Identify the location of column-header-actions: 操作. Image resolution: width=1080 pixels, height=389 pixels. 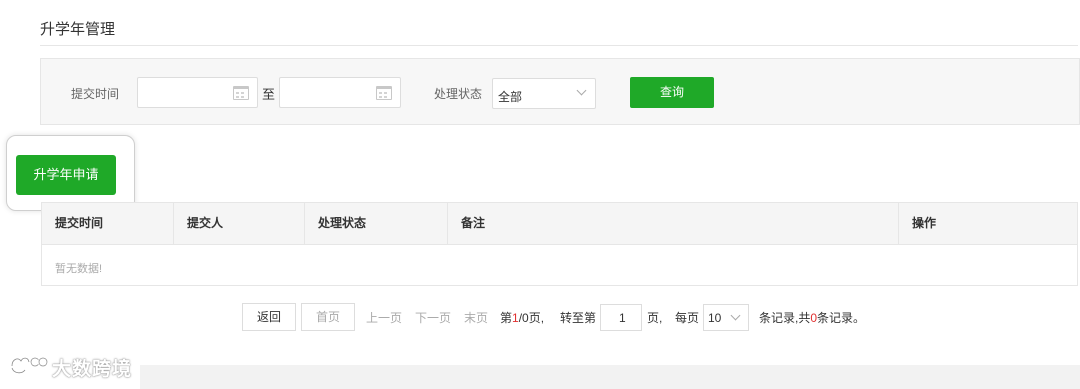
(989, 223).